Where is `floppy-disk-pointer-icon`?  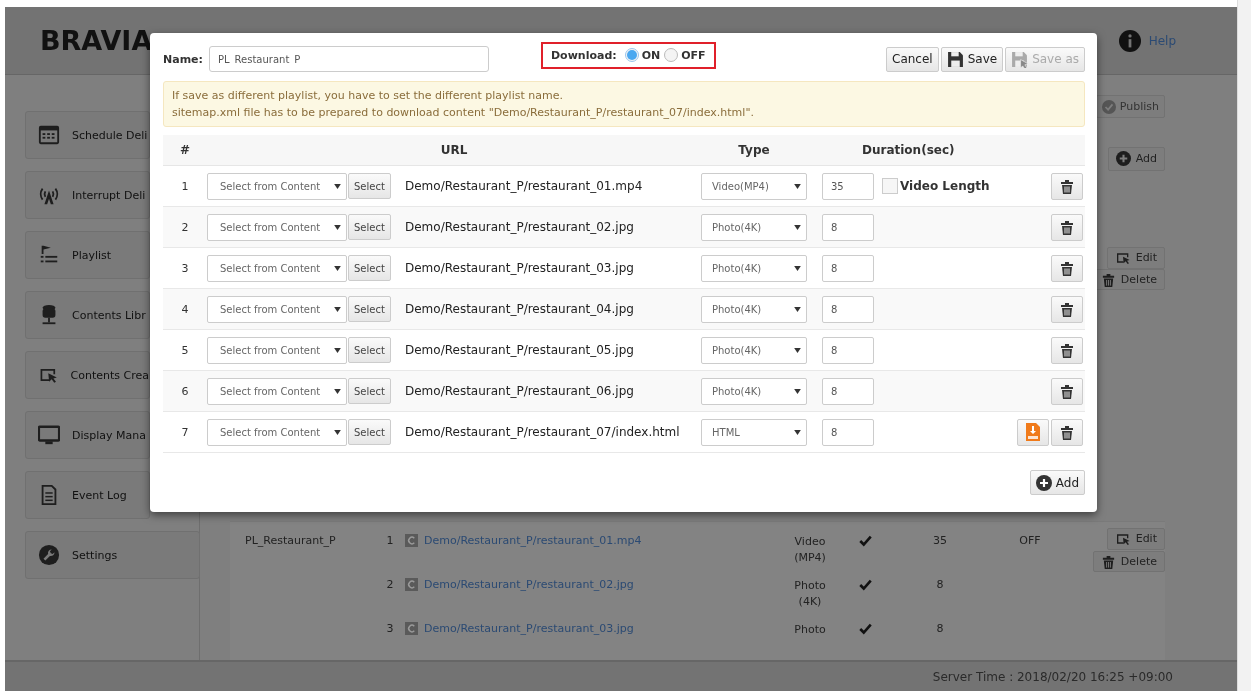 floppy-disk-pointer-icon is located at coordinates (1020, 59).